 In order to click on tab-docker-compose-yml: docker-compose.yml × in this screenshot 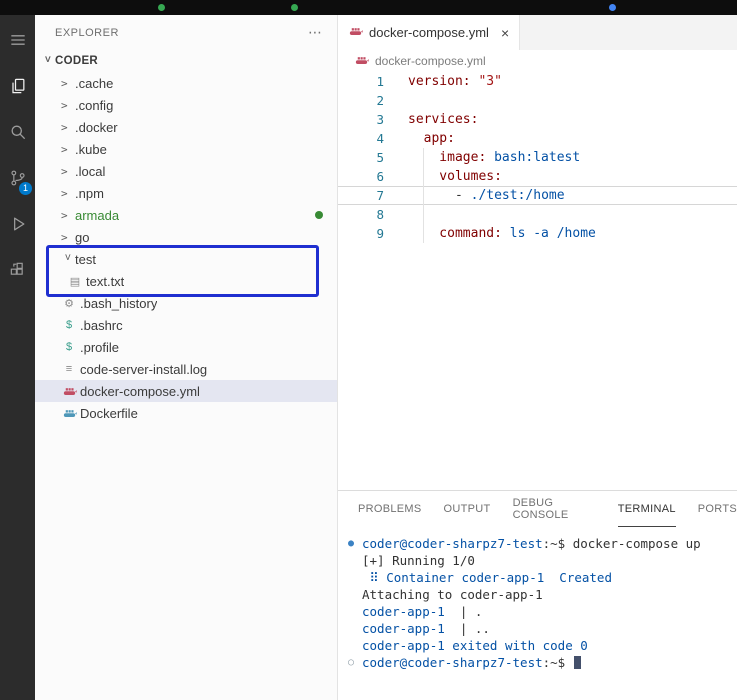, I will do `click(429, 32)`.